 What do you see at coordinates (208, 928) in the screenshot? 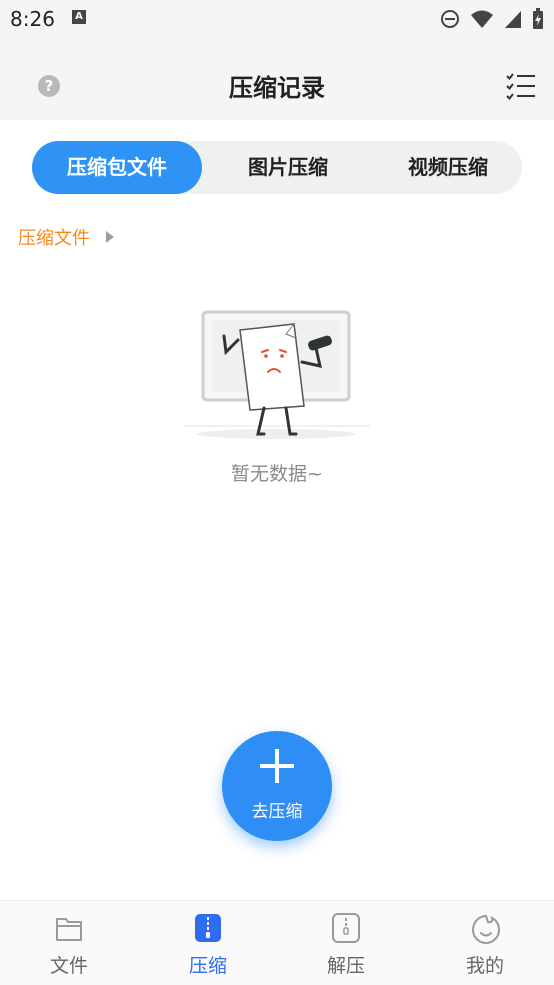
I see `zip-icon` at bounding box center [208, 928].